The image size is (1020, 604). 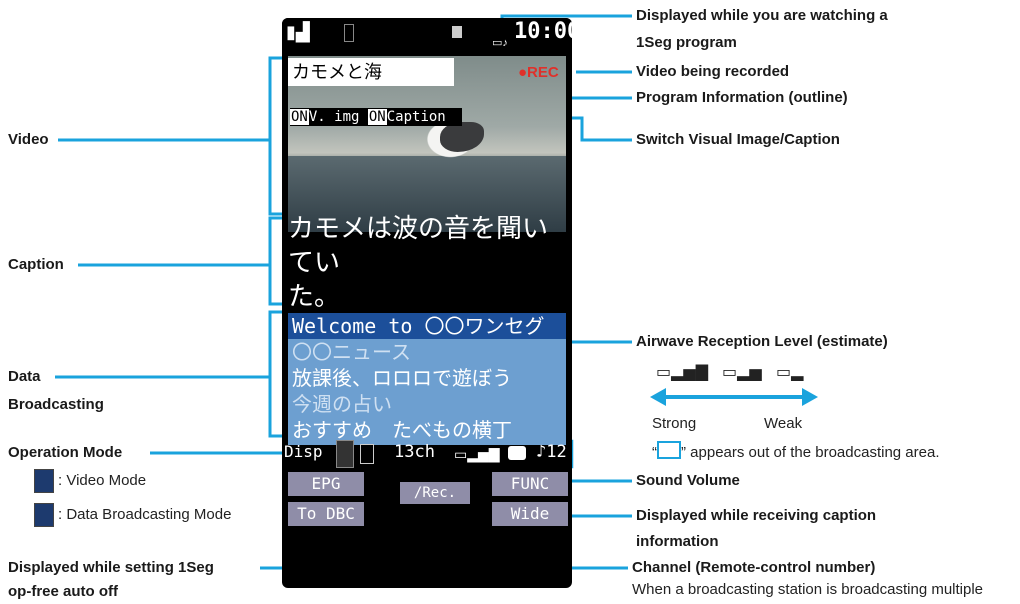 What do you see at coordinates (326, 484) in the screenshot?
I see `epg-softkey: EPG` at bounding box center [326, 484].